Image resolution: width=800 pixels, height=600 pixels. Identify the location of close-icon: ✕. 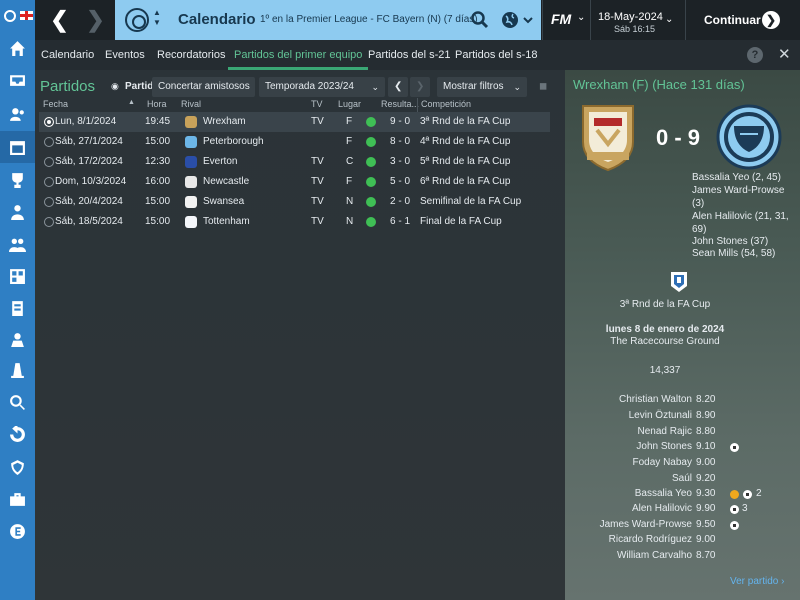
(784, 54).